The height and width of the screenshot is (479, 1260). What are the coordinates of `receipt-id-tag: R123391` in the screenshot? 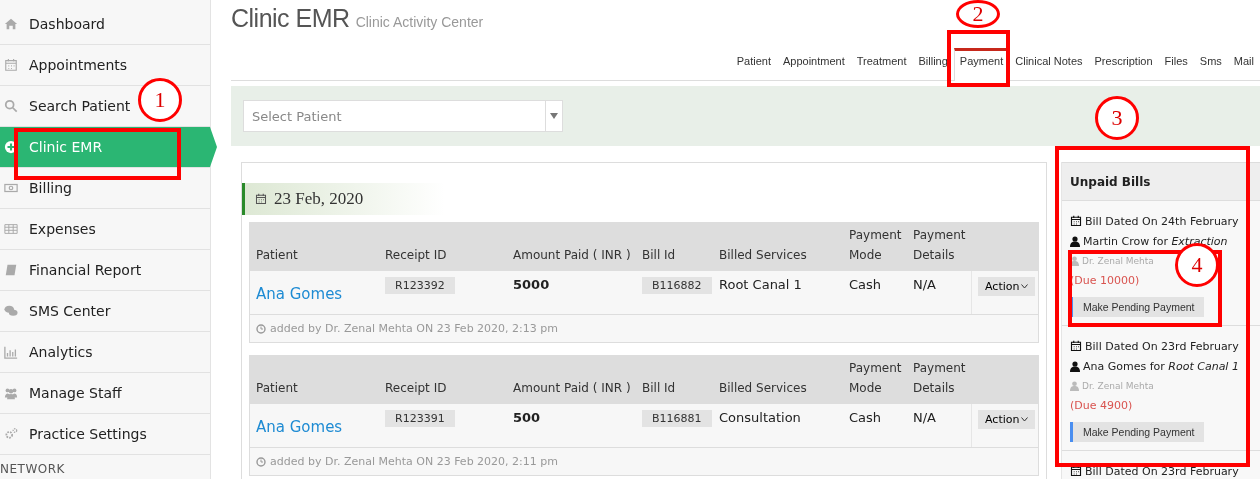 It's located at (420, 418).